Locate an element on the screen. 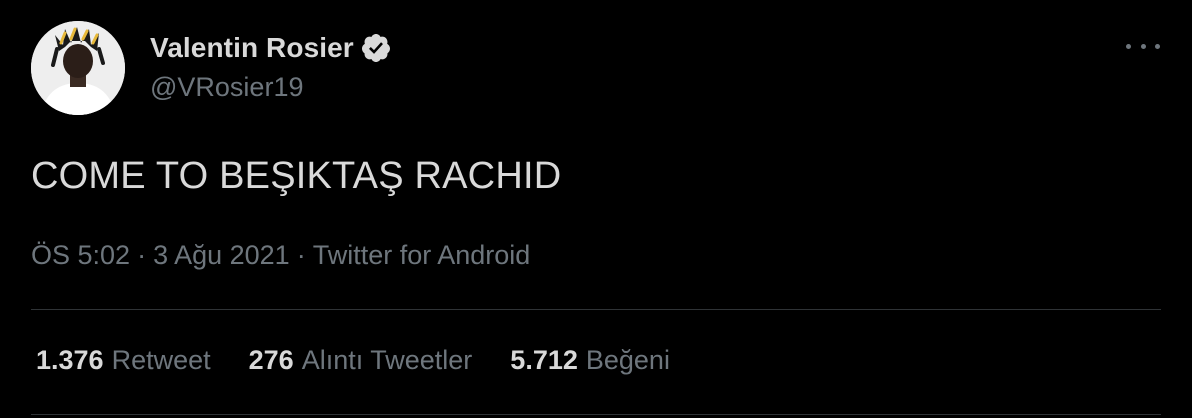 The height and width of the screenshot is (418, 1192). retweet-label: Retweet is located at coordinates (161, 360).